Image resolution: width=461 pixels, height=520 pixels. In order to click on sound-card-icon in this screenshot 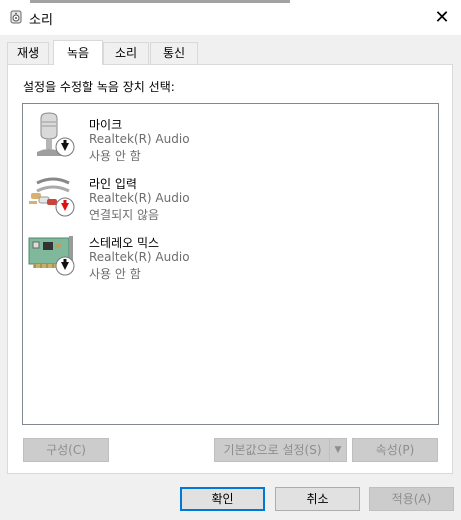, I will do `click(51, 256)`.